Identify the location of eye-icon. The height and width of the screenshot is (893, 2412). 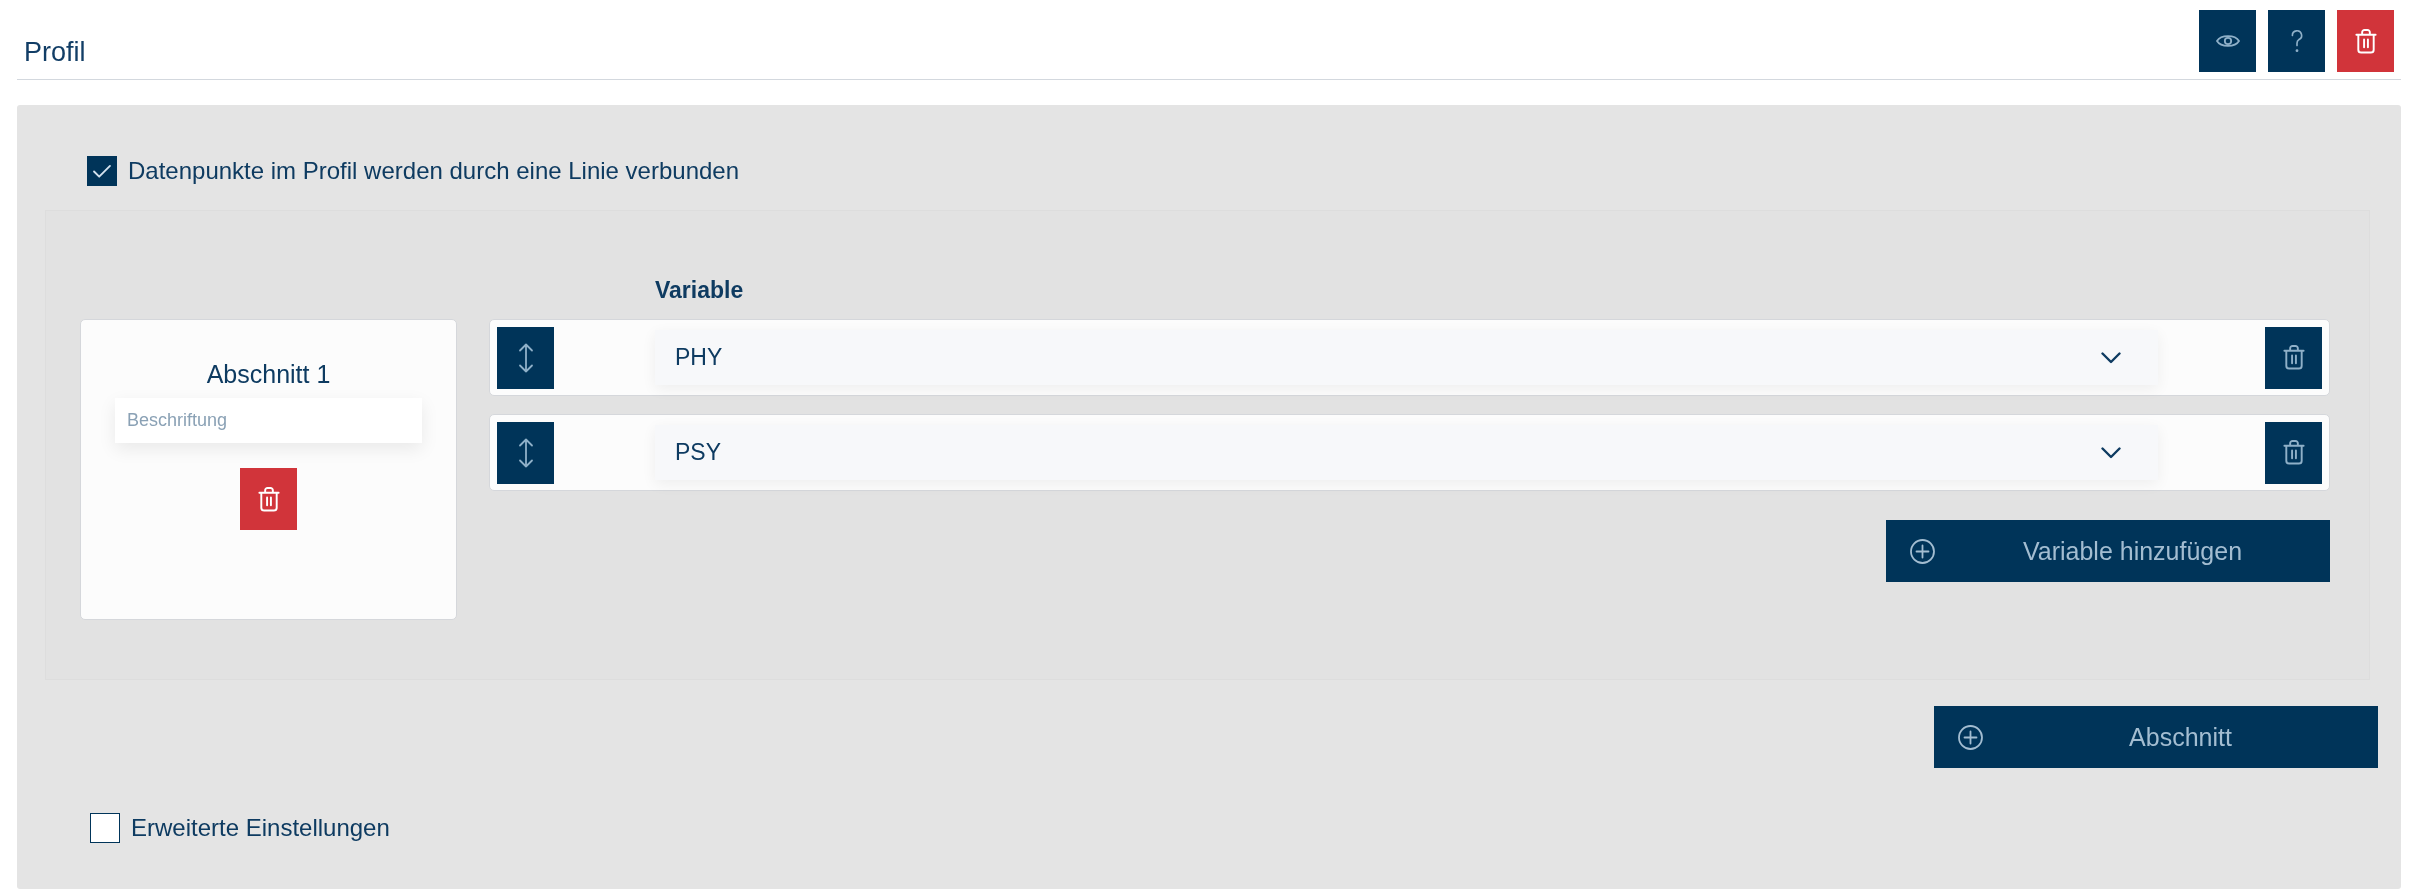
(2227, 41).